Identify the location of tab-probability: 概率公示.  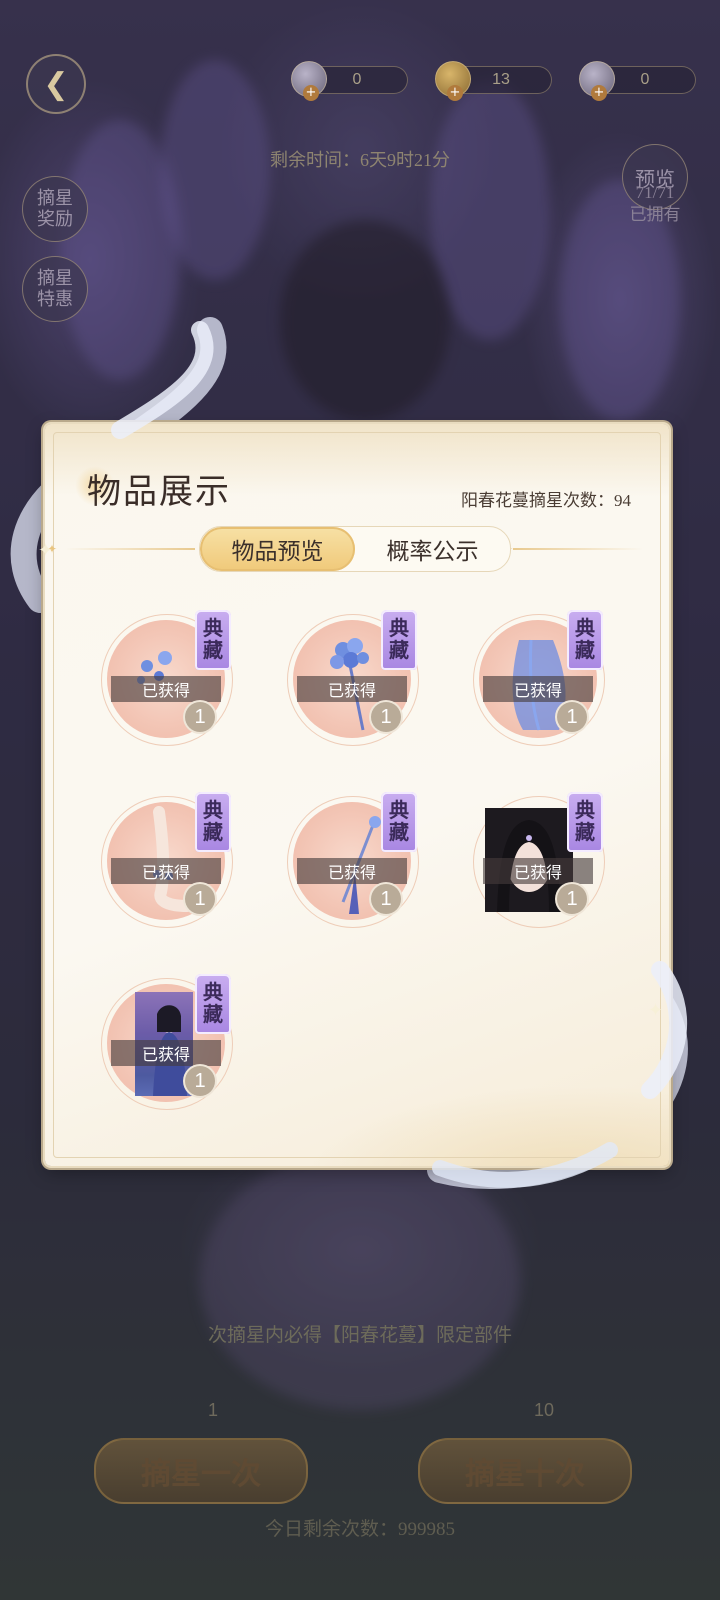
(432, 549).